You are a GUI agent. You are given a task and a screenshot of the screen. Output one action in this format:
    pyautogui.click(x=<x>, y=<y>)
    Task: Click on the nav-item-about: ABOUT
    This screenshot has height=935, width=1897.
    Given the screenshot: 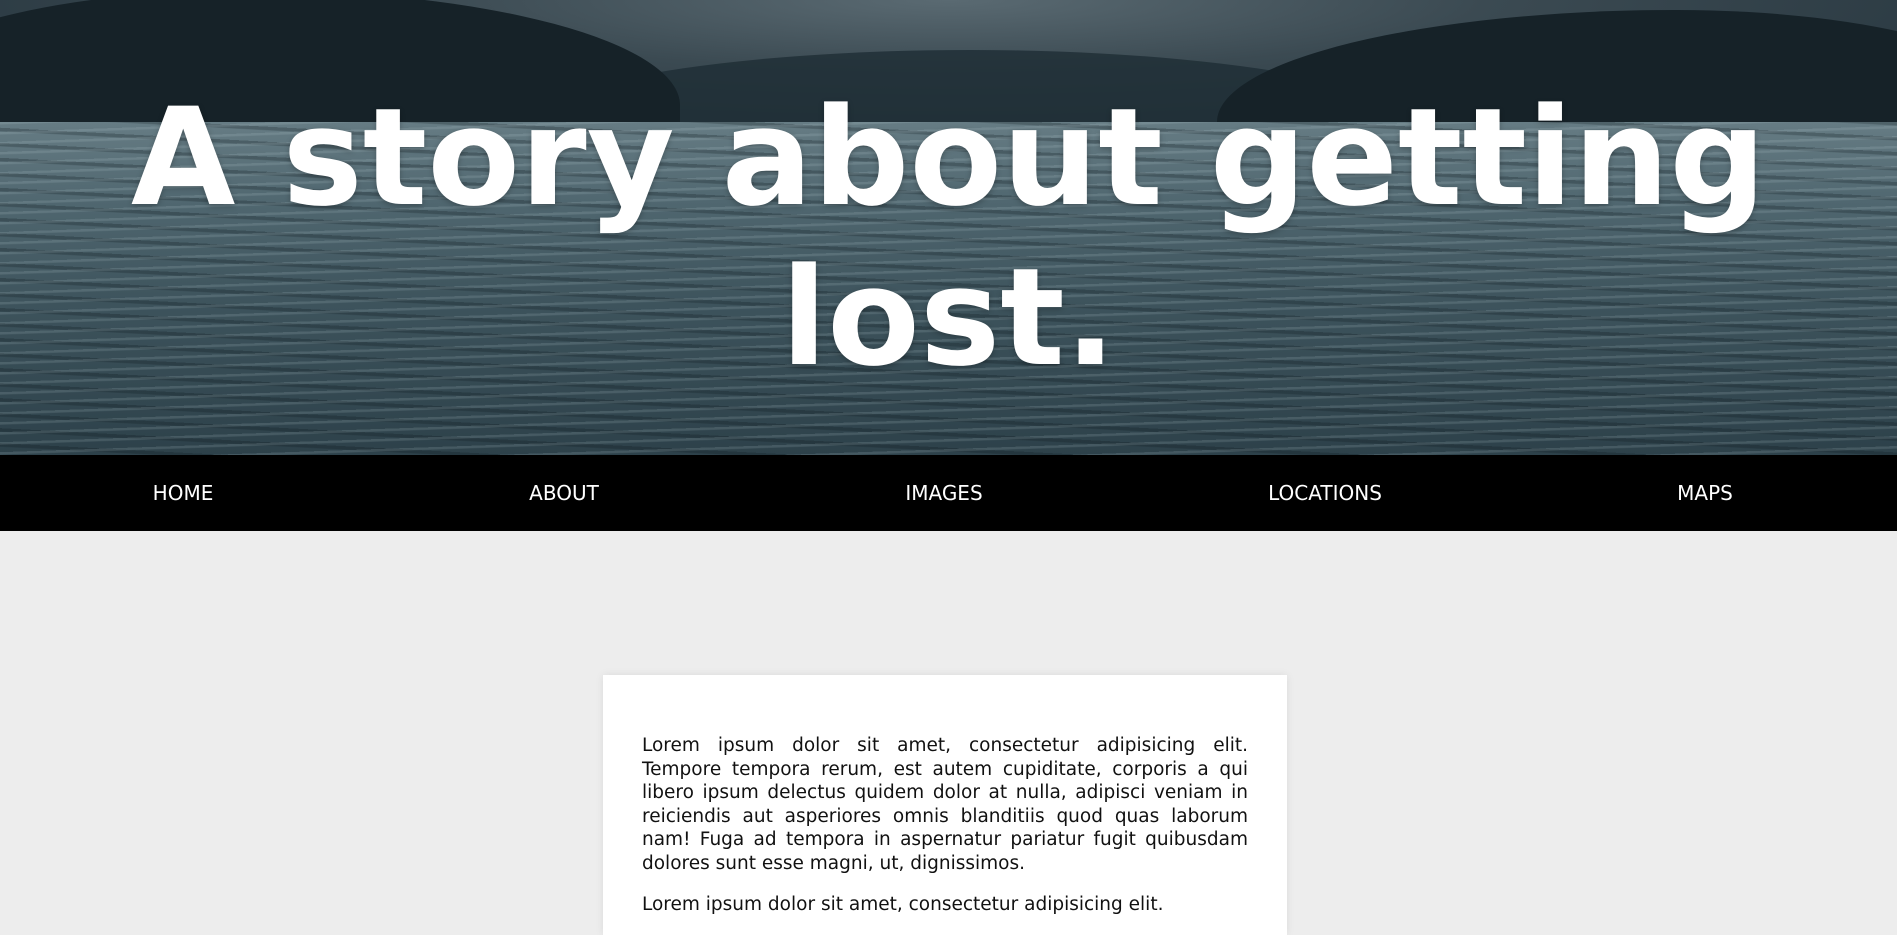 What is the action you would take?
    pyautogui.click(x=564, y=493)
    